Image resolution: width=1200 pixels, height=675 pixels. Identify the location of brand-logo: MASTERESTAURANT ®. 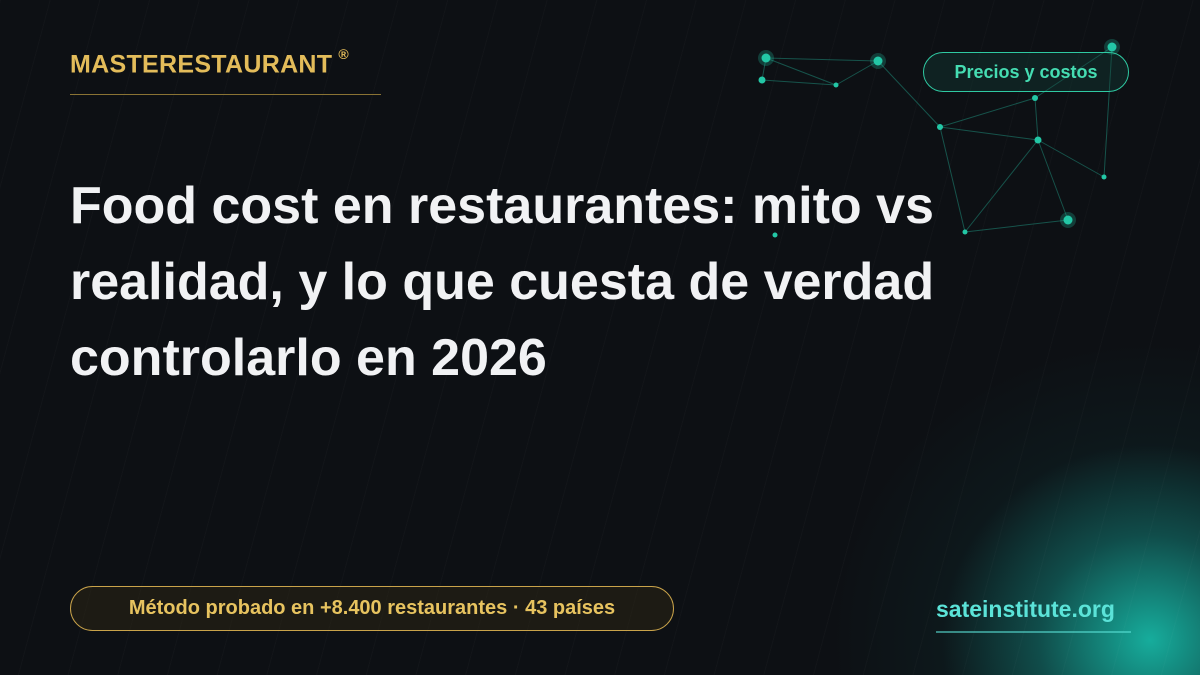
(209, 62).